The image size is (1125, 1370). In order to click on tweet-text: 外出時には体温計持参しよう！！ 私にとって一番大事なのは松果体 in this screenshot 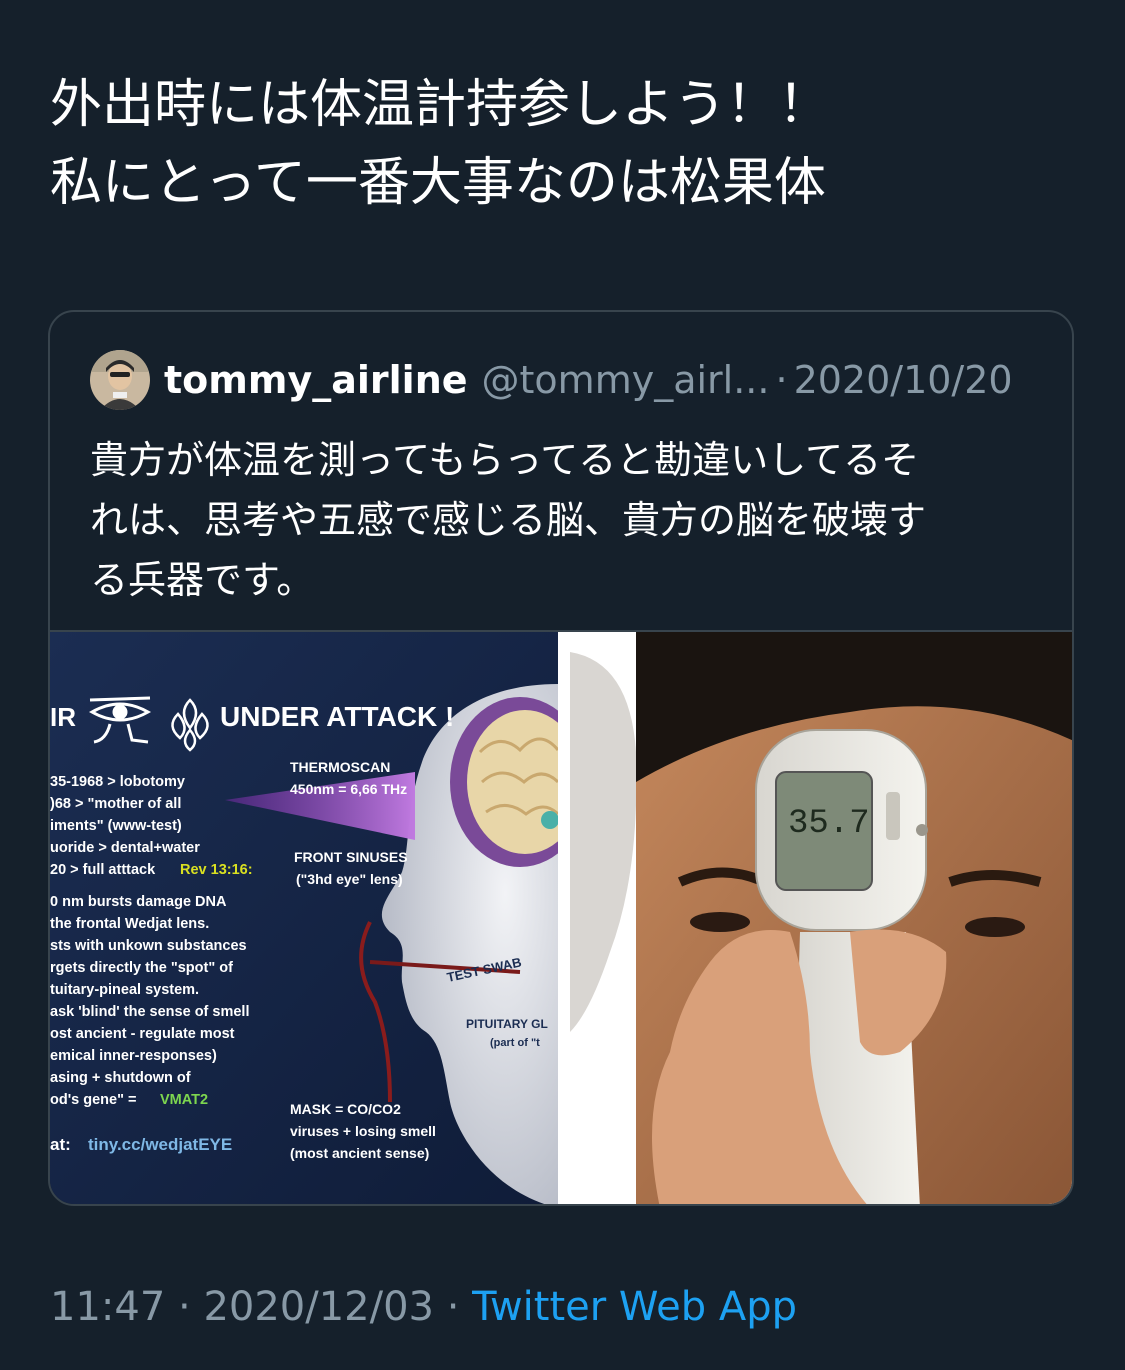, I will do `click(565, 144)`.